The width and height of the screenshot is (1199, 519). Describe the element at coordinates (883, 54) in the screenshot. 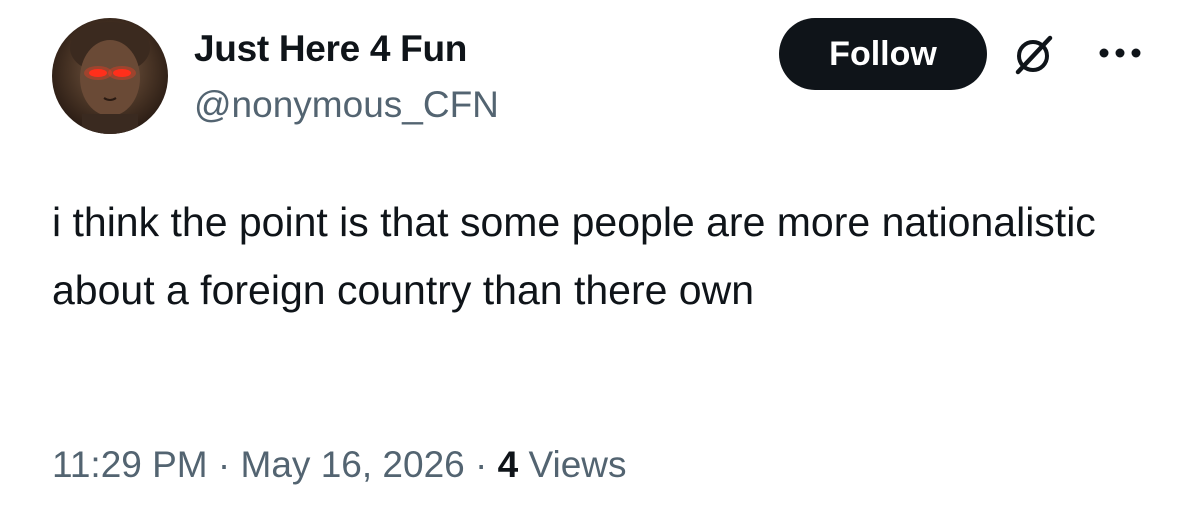

I see `follow-button: Follow` at that location.